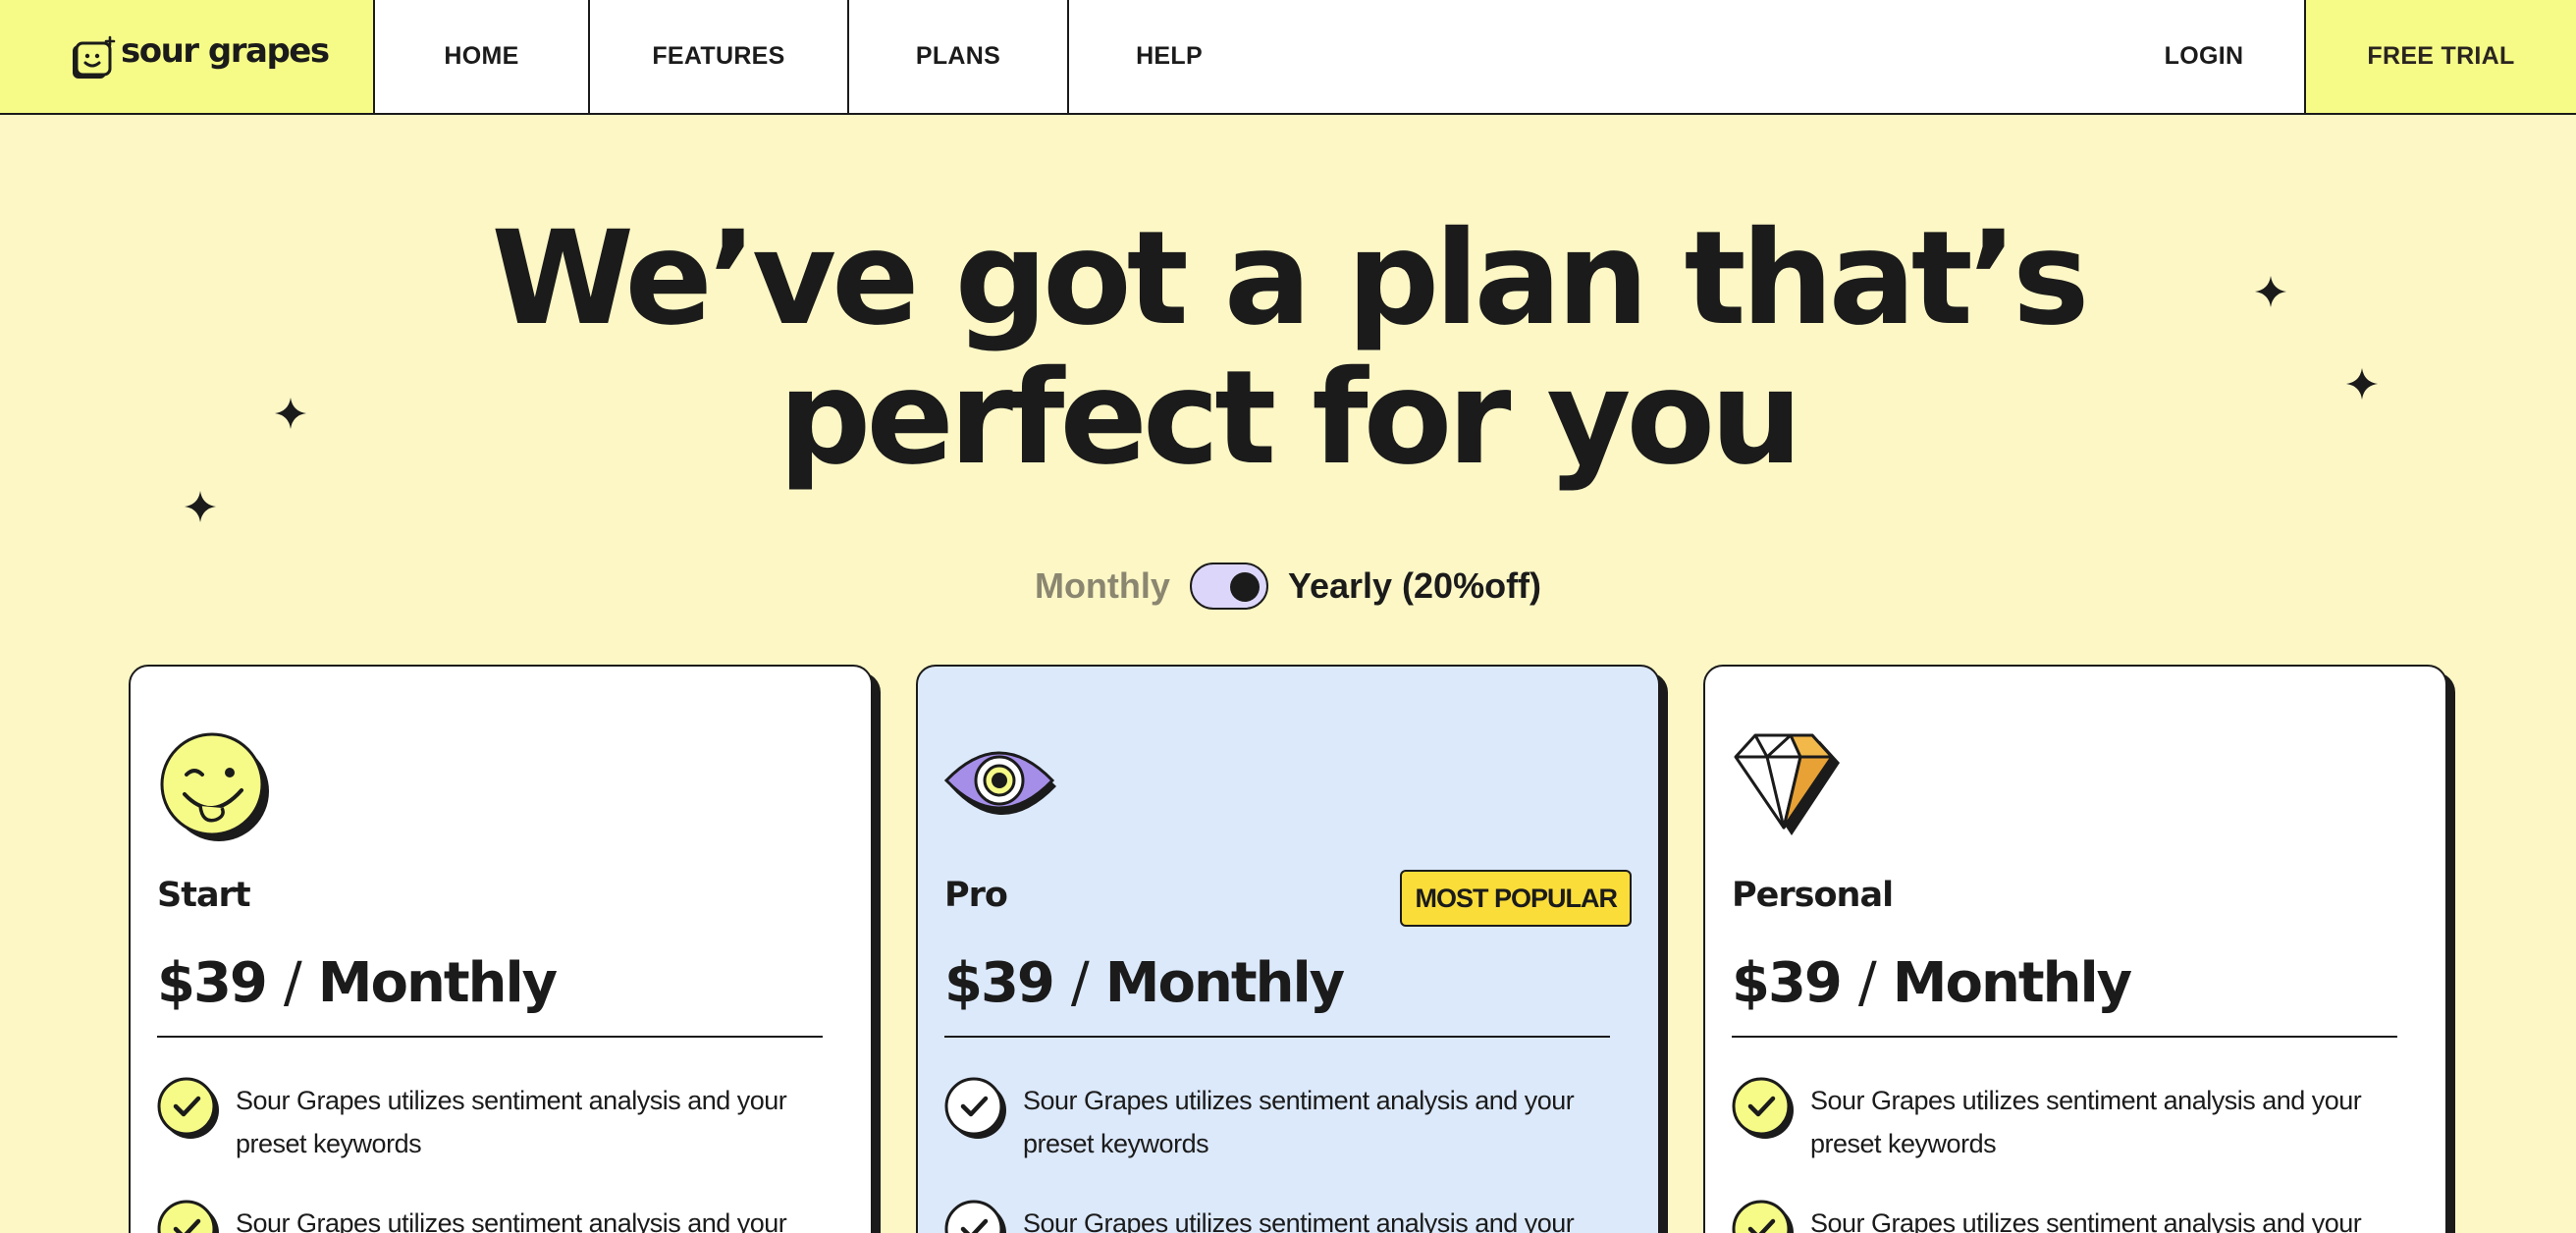 The height and width of the screenshot is (1233, 2576). Describe the element at coordinates (1290, 418) in the screenshot. I see `headline-line-2: perfect for you` at that location.